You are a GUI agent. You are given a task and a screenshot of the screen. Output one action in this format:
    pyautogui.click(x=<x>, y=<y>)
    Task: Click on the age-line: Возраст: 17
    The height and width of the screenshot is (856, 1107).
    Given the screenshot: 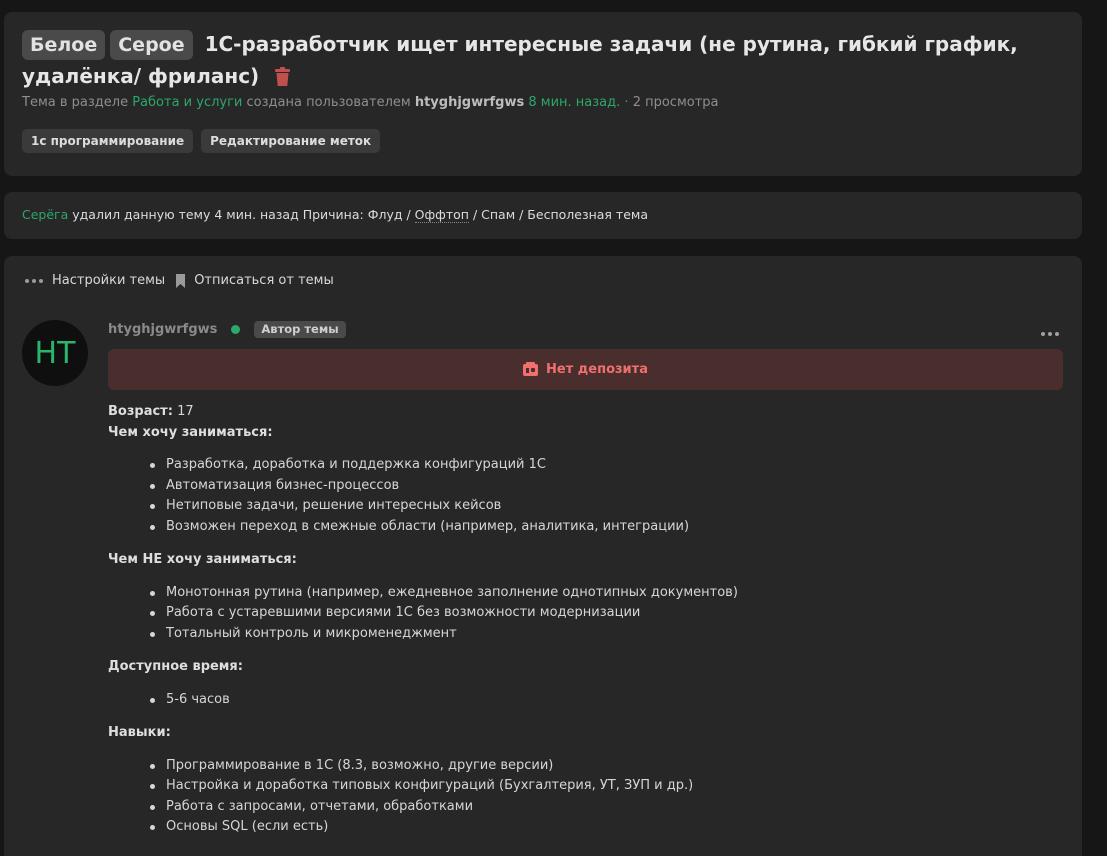 What is the action you would take?
    pyautogui.click(x=585, y=412)
    